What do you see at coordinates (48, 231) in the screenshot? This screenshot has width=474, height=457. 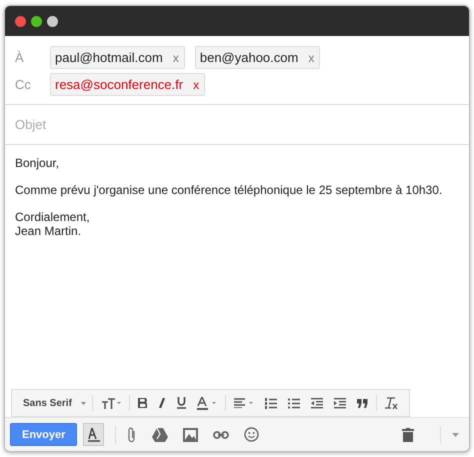 I see `body-text: Jean Martin.` at bounding box center [48, 231].